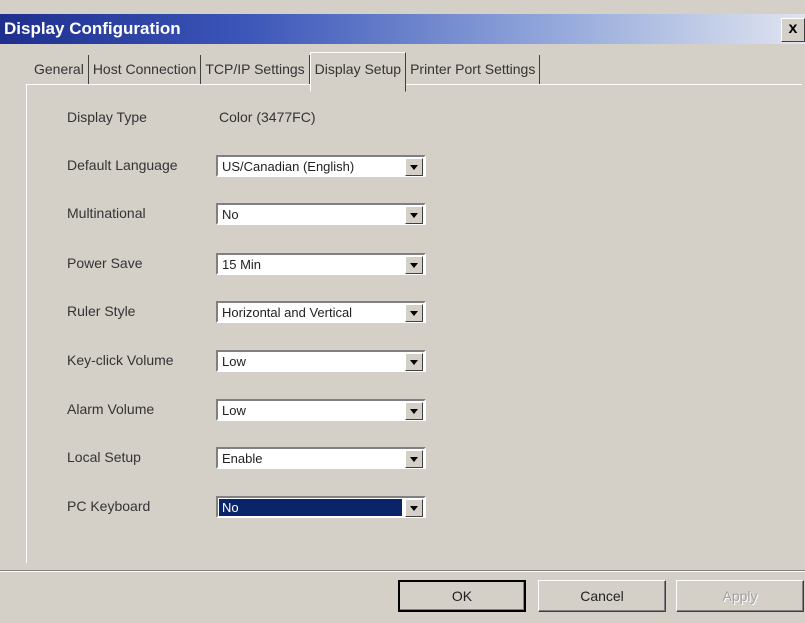 Image resolution: width=805 pixels, height=623 pixels. What do you see at coordinates (358, 72) in the screenshot?
I see `tab-display-setup: Display Setup` at bounding box center [358, 72].